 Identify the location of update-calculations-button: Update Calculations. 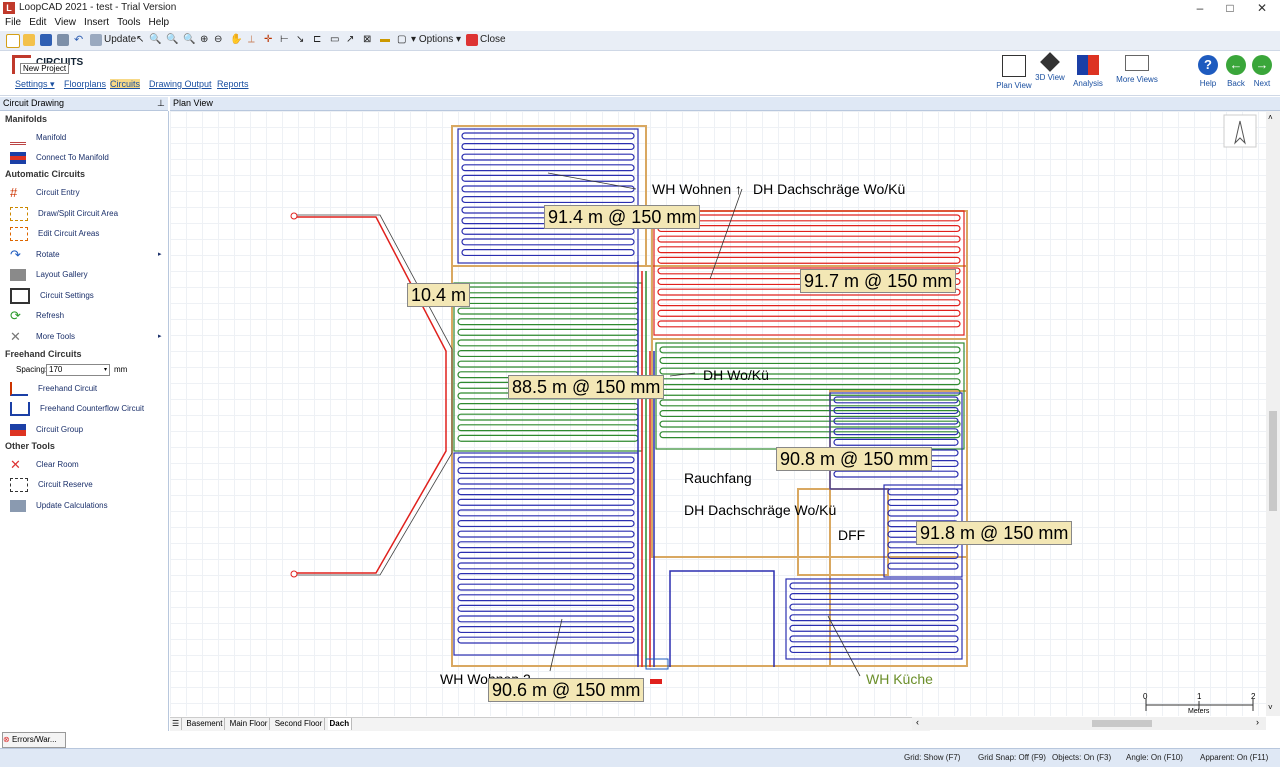
(85, 506).